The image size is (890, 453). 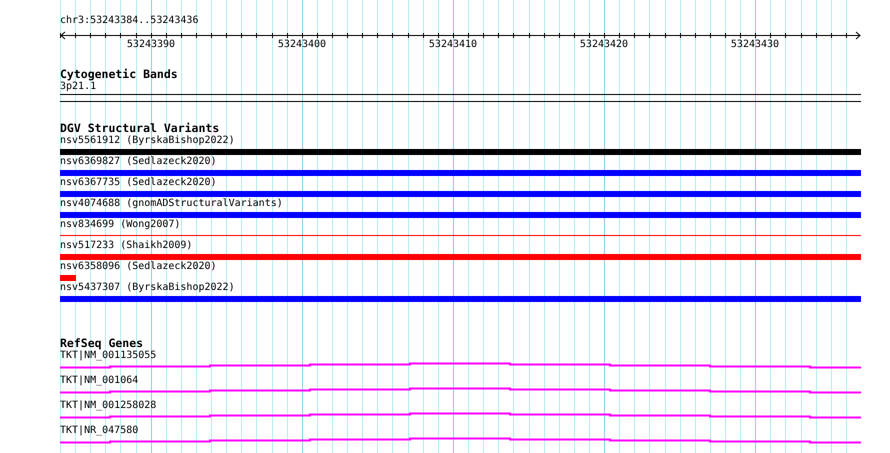 What do you see at coordinates (99, 381) in the screenshot?
I see `gene-label: TKT|NM_001064` at bounding box center [99, 381].